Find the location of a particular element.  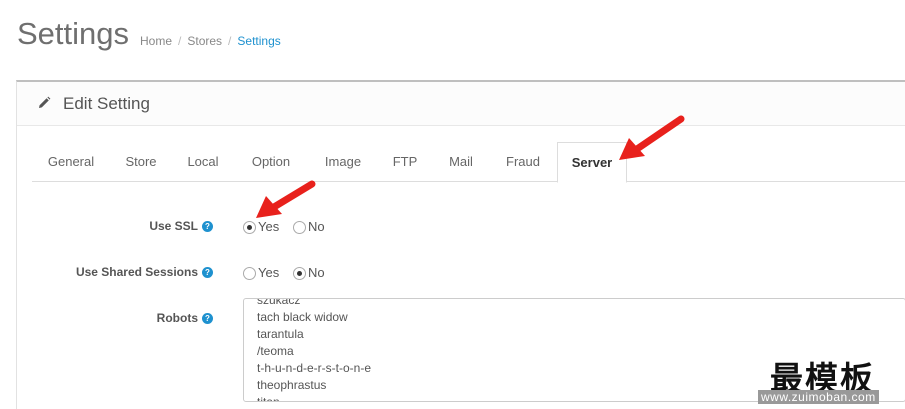

tab-option: Option is located at coordinates (271, 162).